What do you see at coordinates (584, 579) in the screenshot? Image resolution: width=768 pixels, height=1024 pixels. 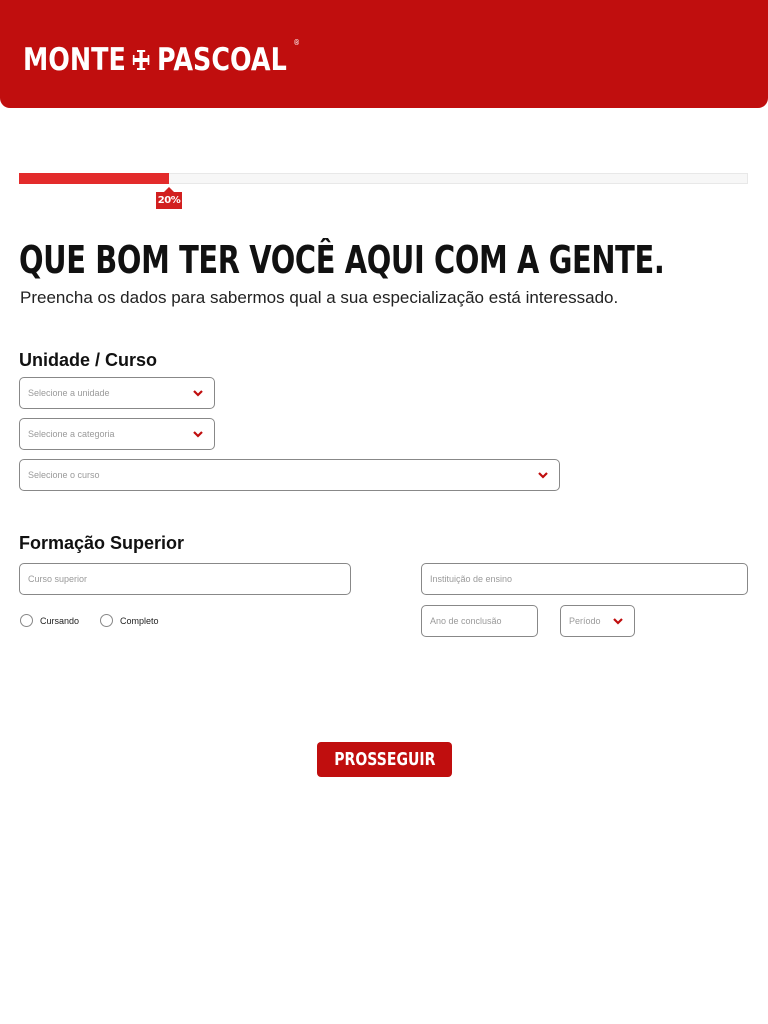 I see `instituicao-ensino-input: Instituição de ensino` at bounding box center [584, 579].